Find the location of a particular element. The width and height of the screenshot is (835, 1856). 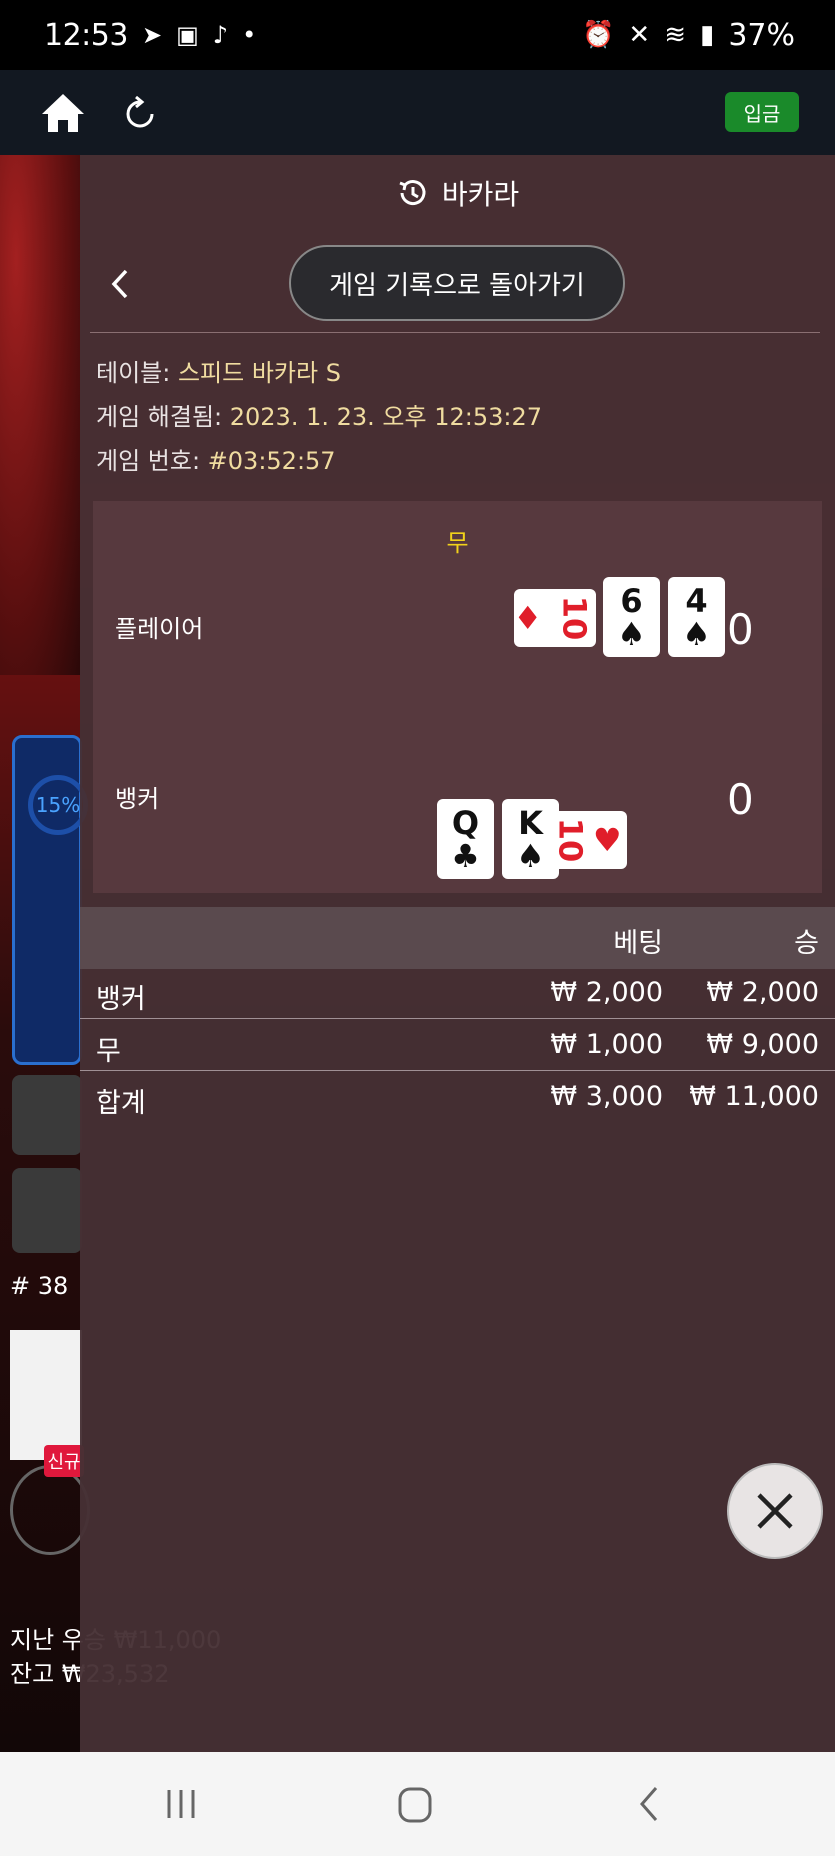

back-icon is located at coordinates (649, 1804).